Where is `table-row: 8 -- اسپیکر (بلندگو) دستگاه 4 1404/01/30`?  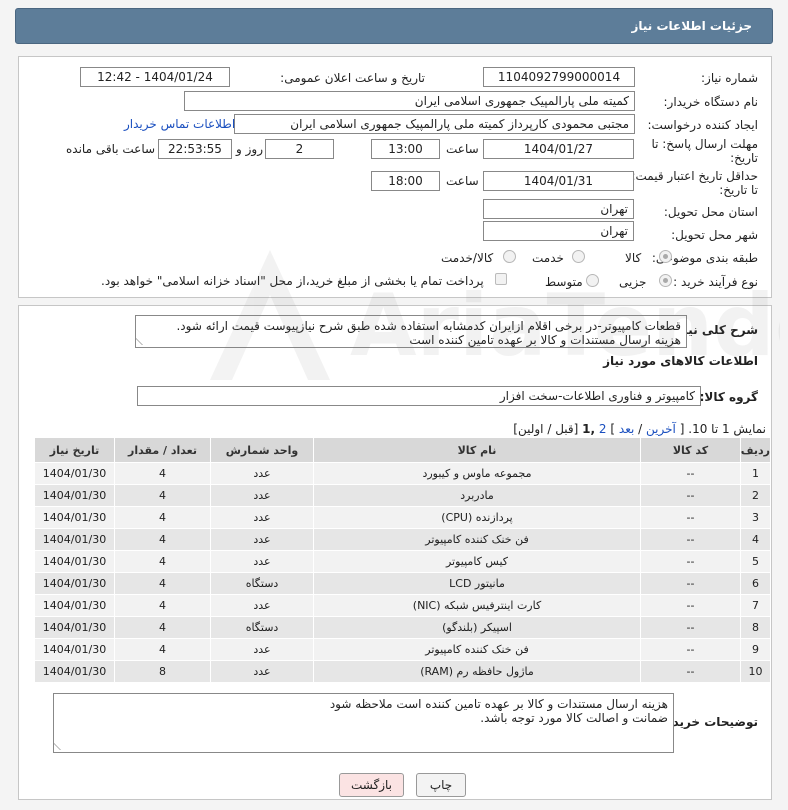 table-row: 8 -- اسپیکر (بلندگو) دستگاه 4 1404/01/30 is located at coordinates (402, 627).